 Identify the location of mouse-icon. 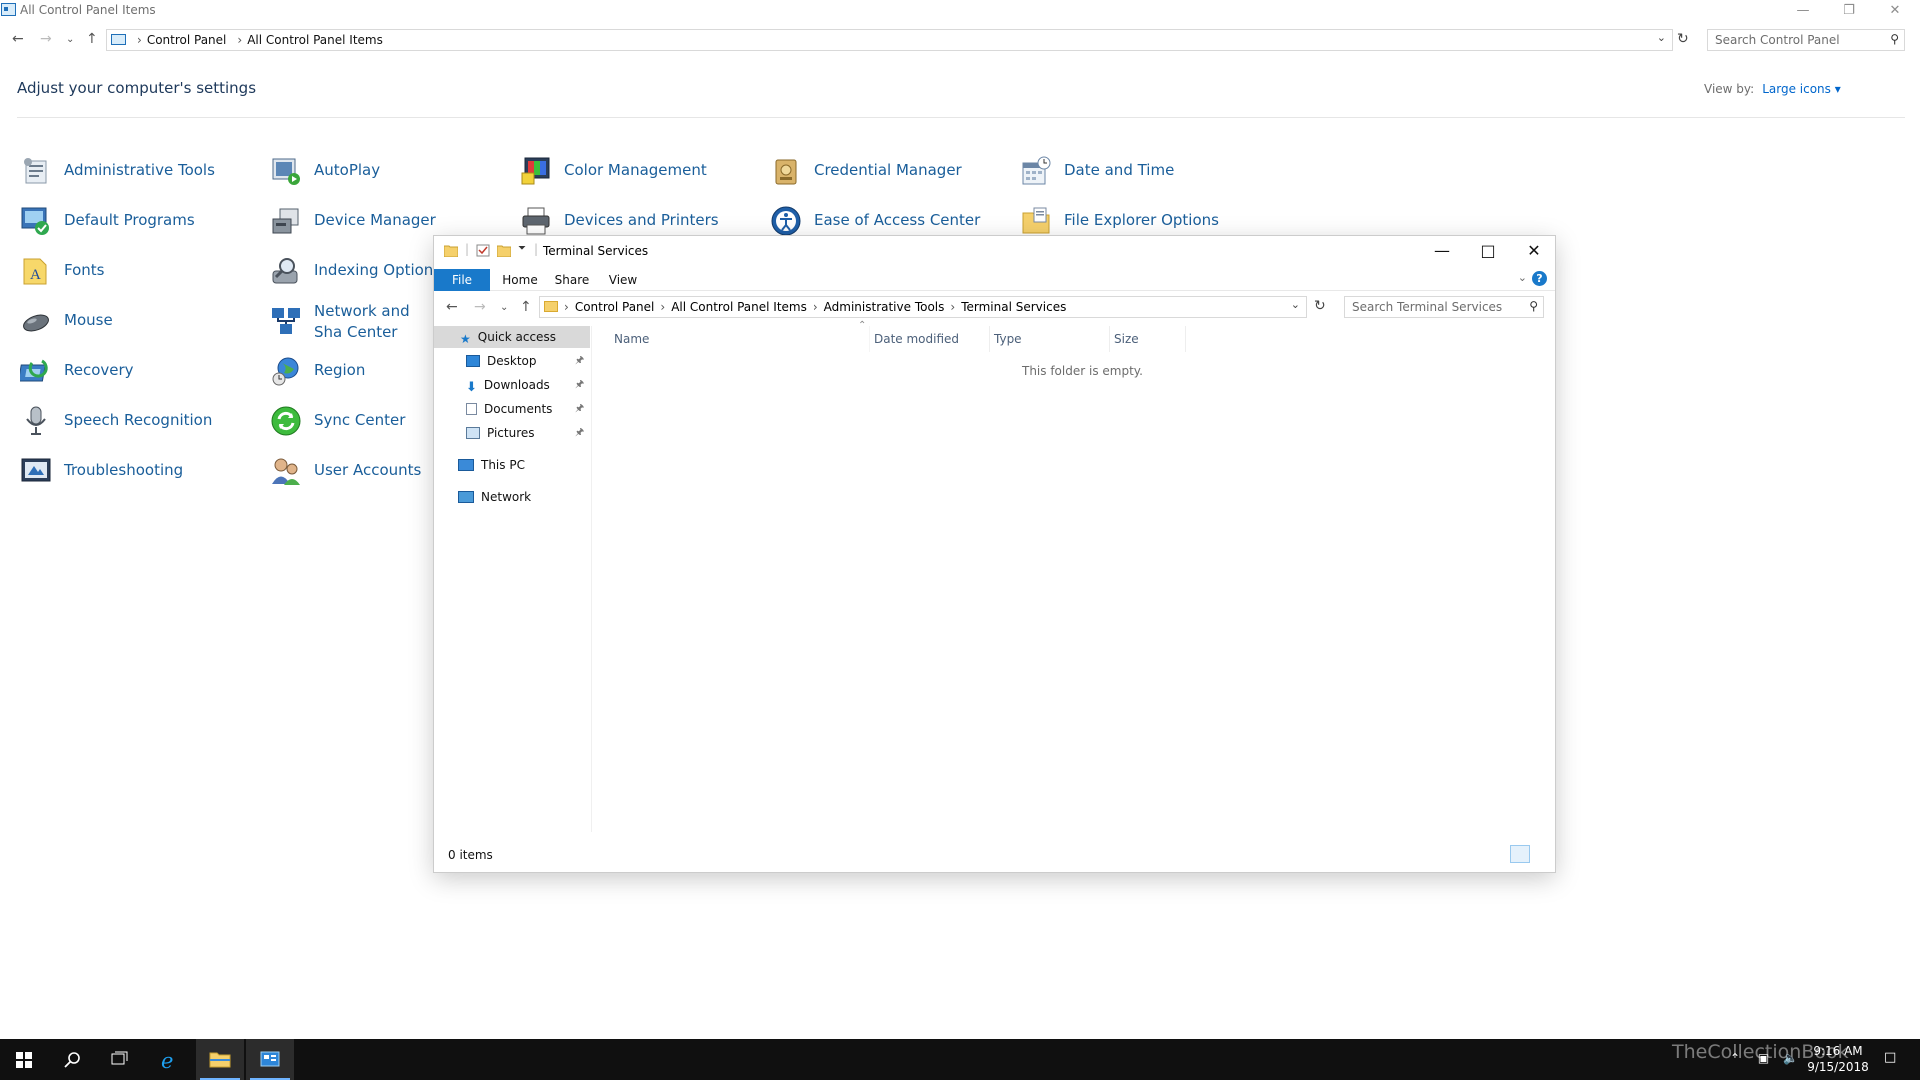
(36, 323).